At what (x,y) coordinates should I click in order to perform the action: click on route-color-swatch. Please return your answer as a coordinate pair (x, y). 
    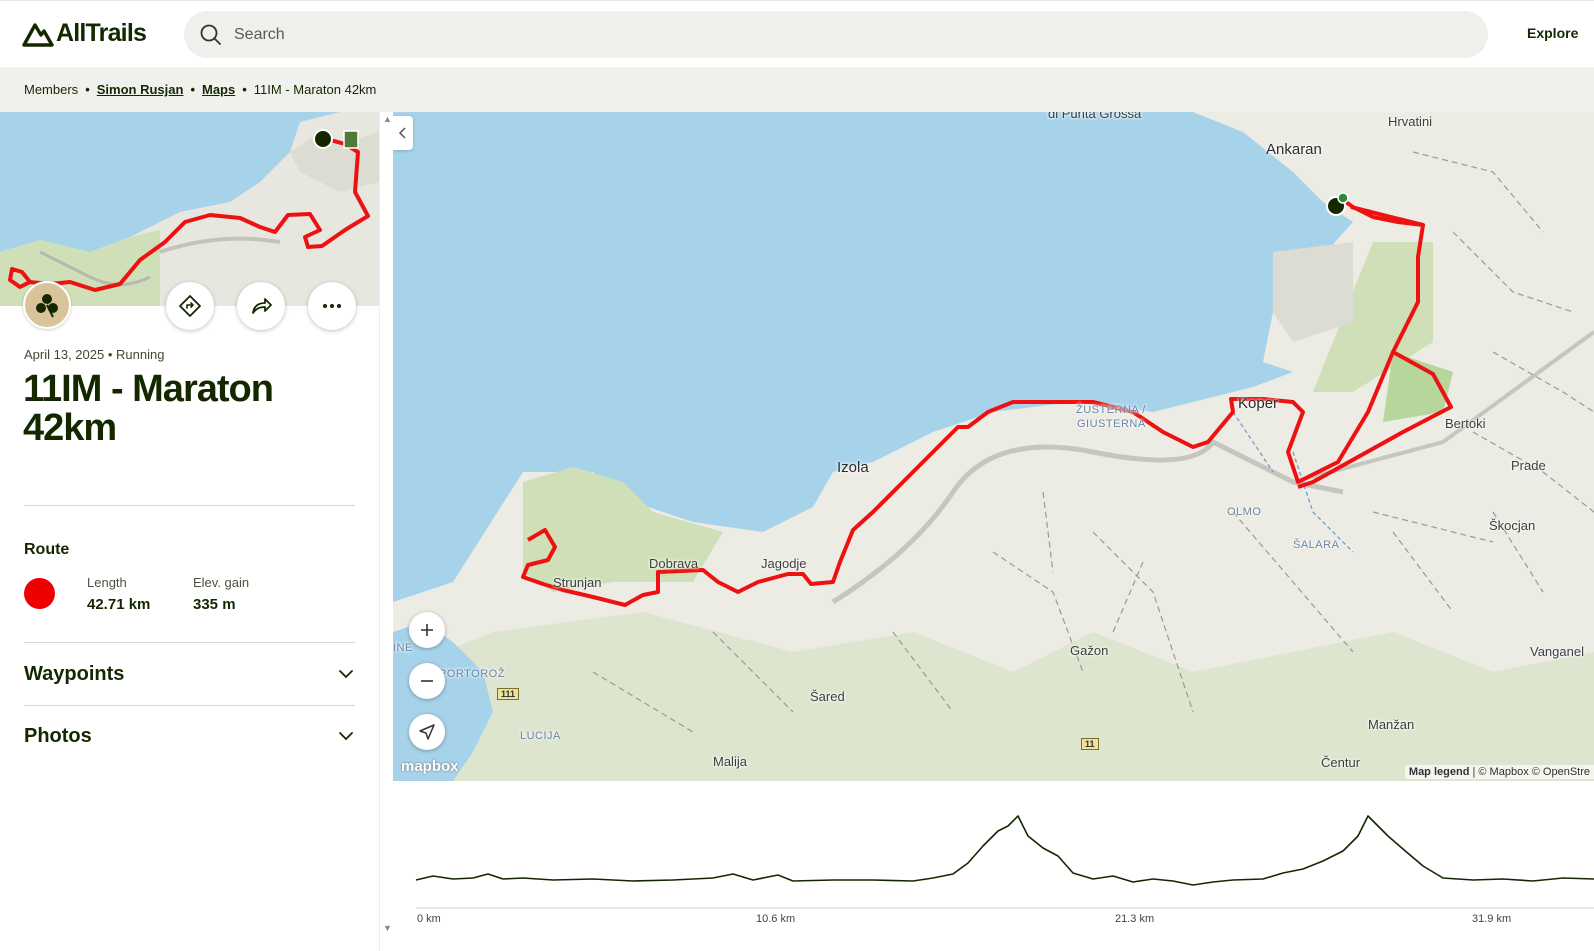
    Looking at the image, I should click on (39, 593).